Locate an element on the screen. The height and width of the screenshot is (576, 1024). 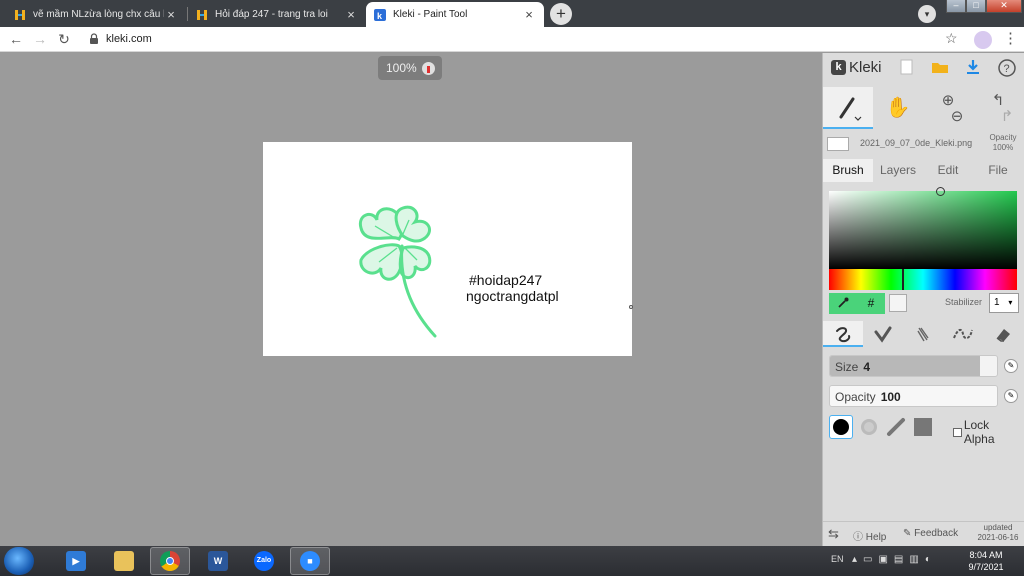
forward-arrow-icon: → is located at coordinates (40, 39).